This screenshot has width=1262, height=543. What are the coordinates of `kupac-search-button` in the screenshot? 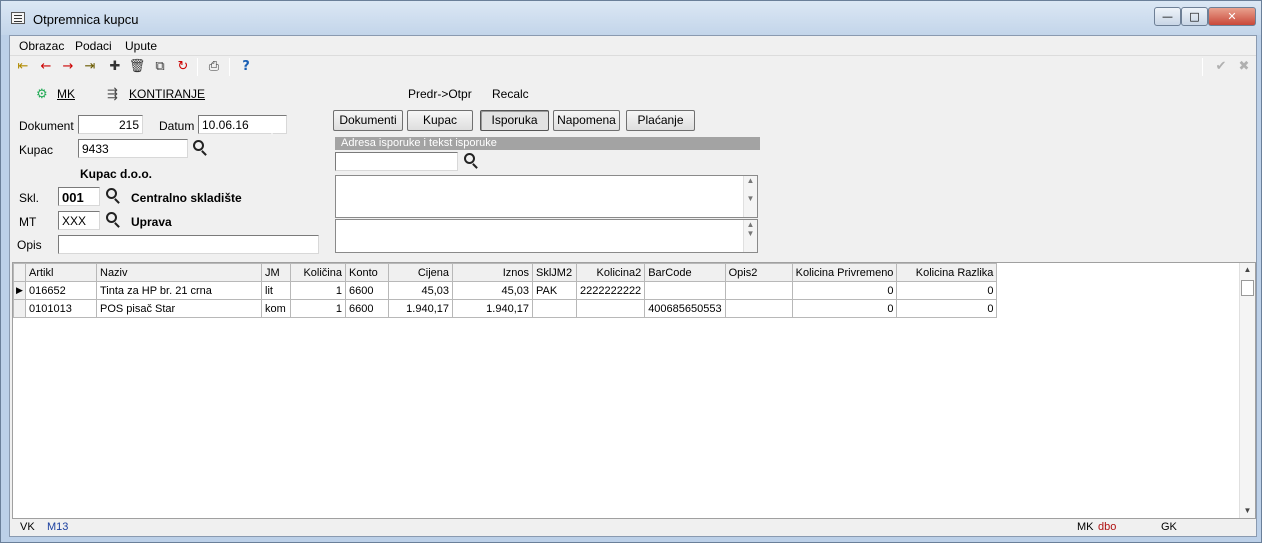 It's located at (200, 148).